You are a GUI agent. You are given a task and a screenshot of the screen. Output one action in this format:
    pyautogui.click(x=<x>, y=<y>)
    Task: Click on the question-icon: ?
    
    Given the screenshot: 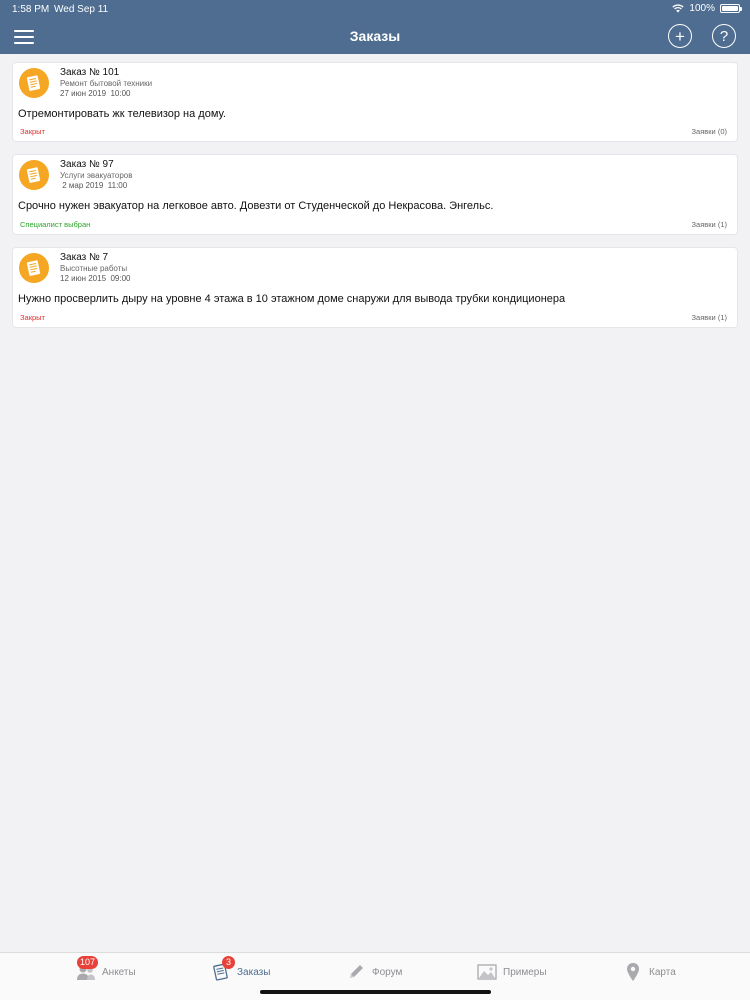 What is the action you would take?
    pyautogui.click(x=724, y=36)
    